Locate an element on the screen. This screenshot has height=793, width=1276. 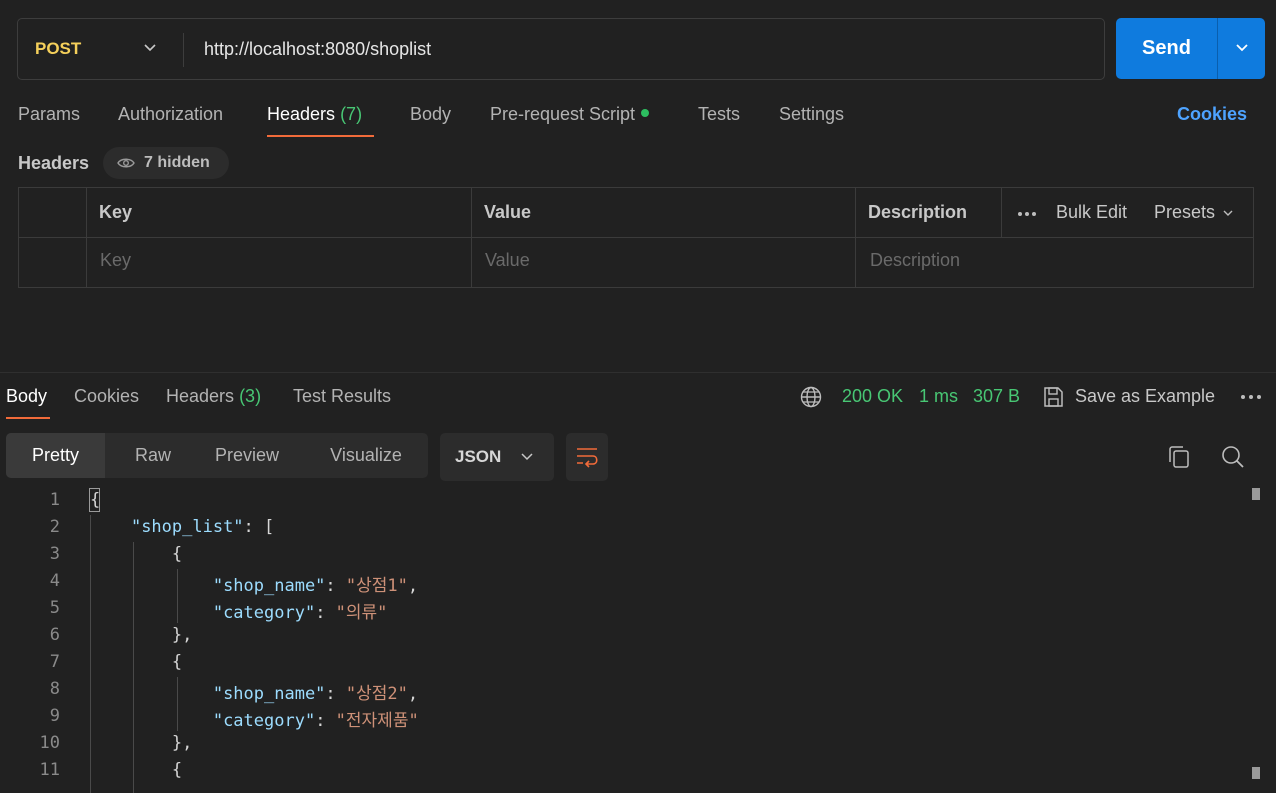
headers-section-title: Headers is located at coordinates (54, 163).